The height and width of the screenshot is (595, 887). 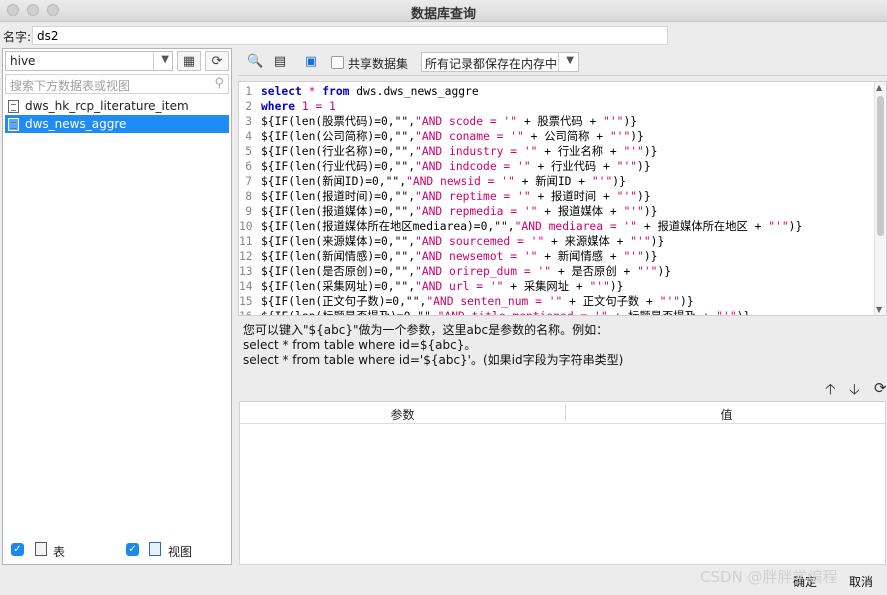 What do you see at coordinates (338, 286) in the screenshot?
I see `code-token: ${IF(len(采集网址)=0,"",` at bounding box center [338, 286].